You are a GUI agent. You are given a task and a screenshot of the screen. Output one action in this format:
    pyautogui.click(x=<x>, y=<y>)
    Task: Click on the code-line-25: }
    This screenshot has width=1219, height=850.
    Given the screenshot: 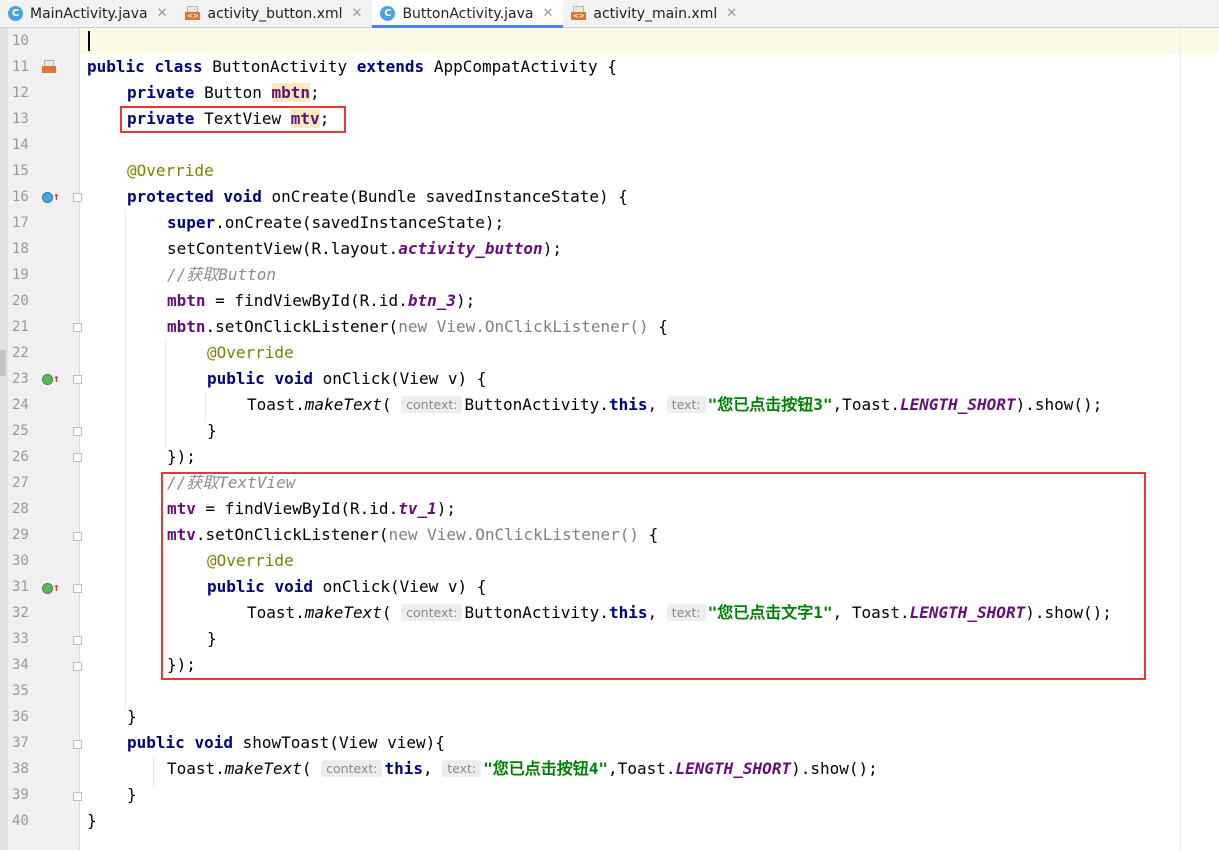 What is the action you would take?
    pyautogui.click(x=212, y=431)
    